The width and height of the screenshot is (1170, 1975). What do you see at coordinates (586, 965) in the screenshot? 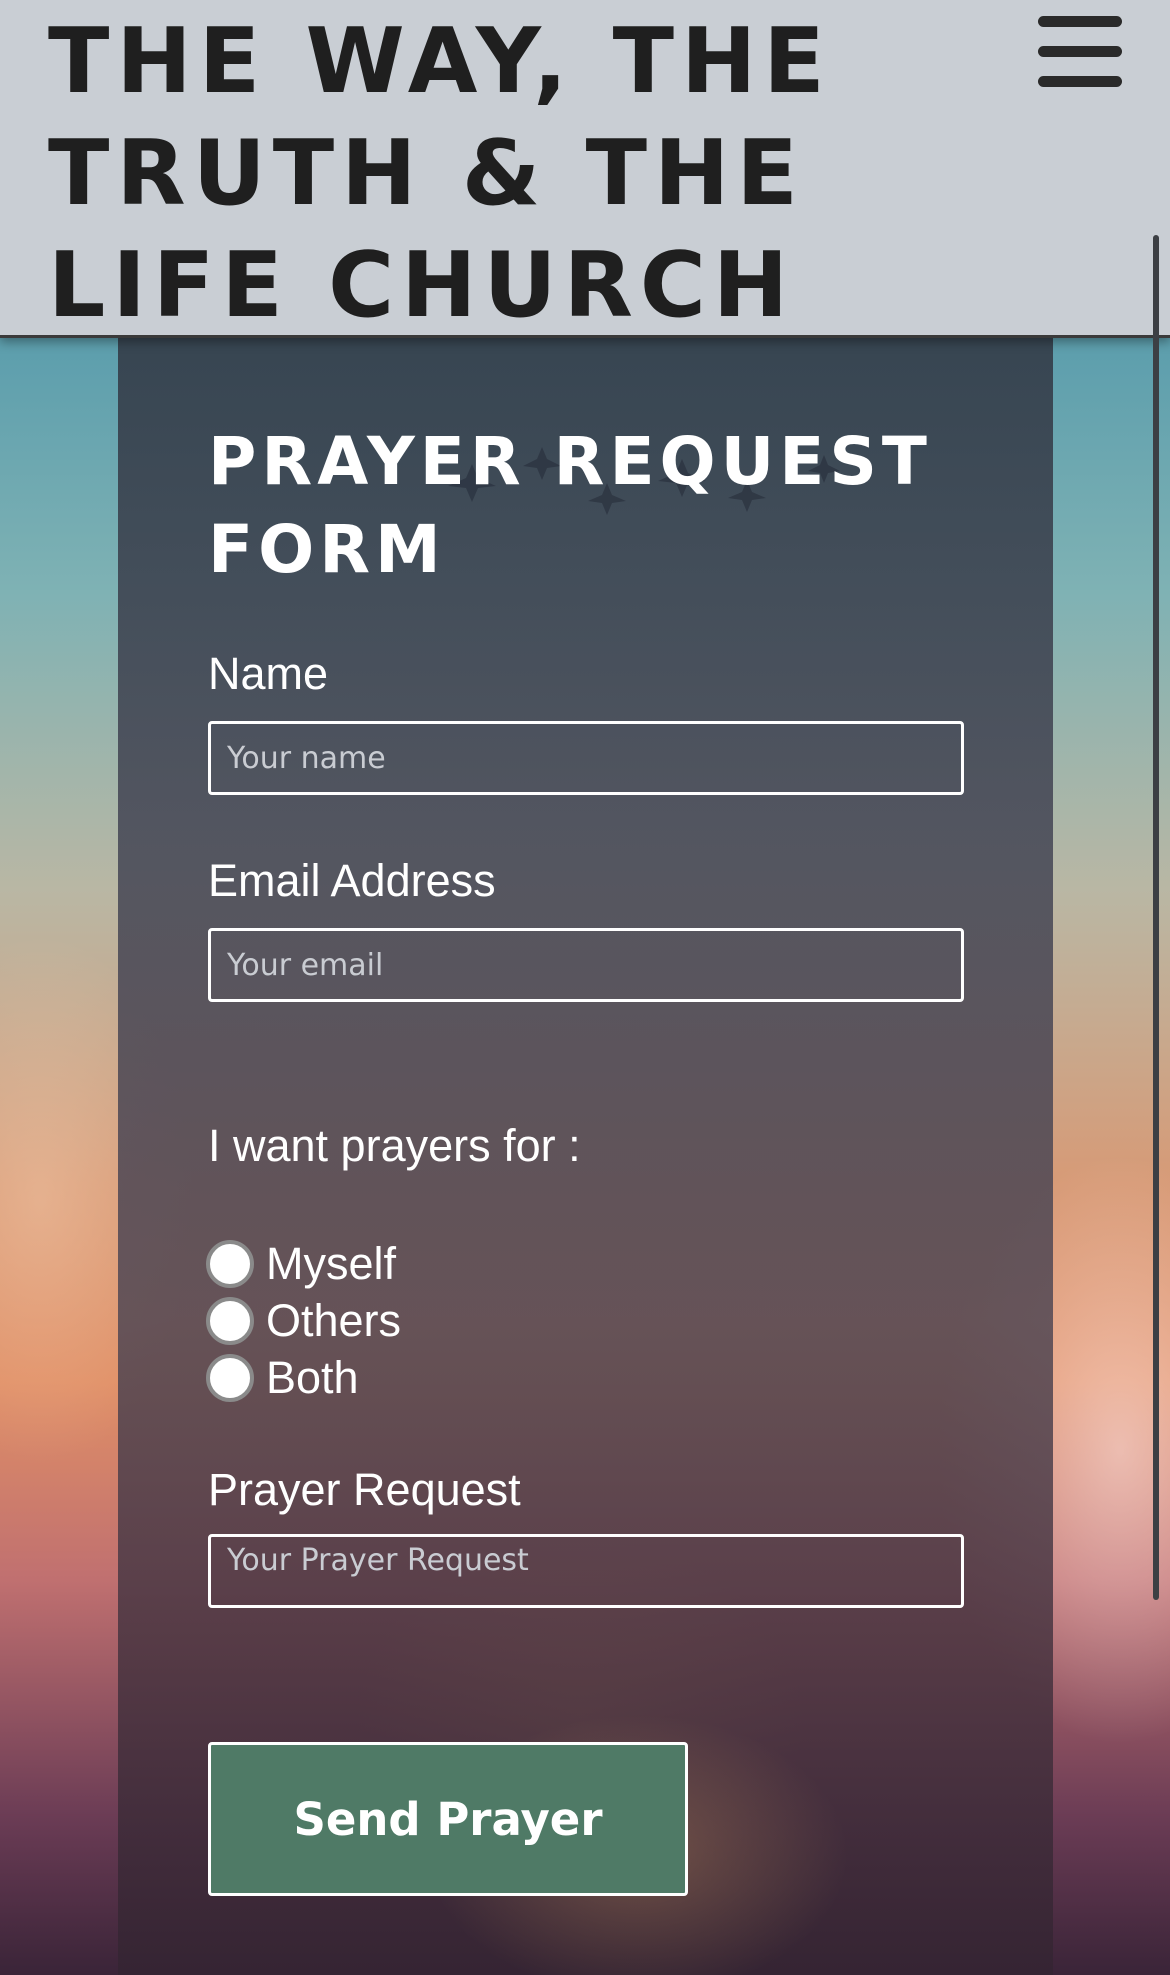
I see `email-input` at bounding box center [586, 965].